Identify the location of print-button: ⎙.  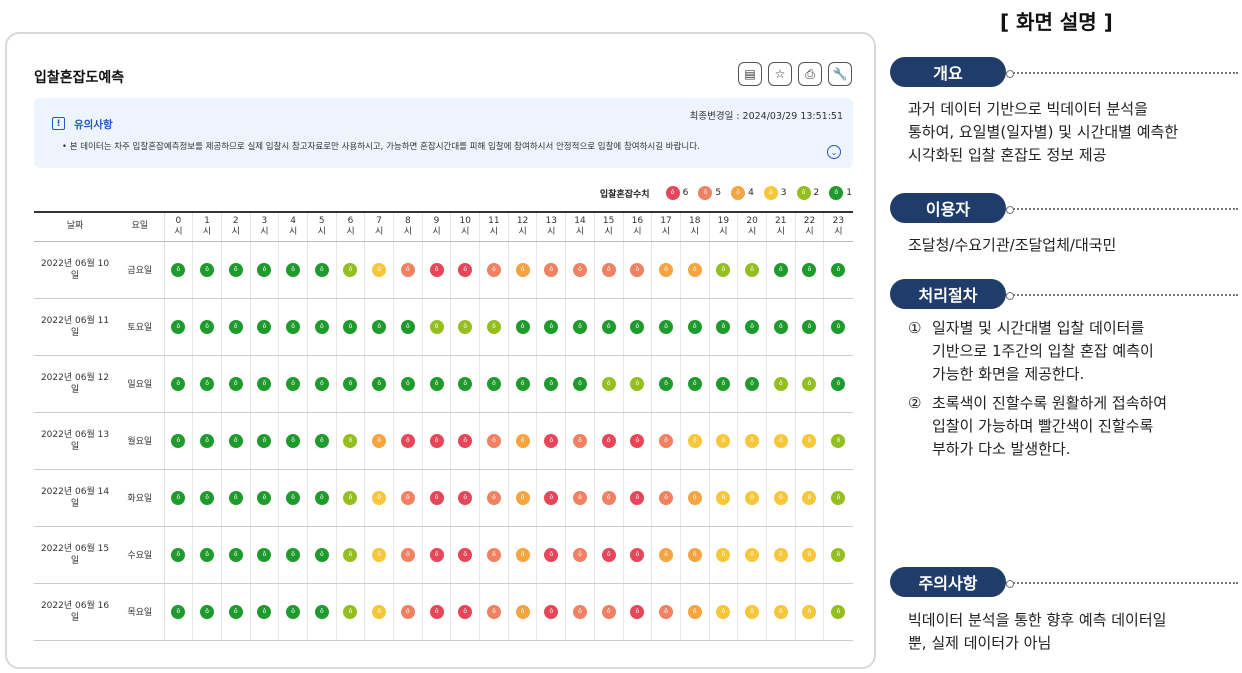
(810, 74).